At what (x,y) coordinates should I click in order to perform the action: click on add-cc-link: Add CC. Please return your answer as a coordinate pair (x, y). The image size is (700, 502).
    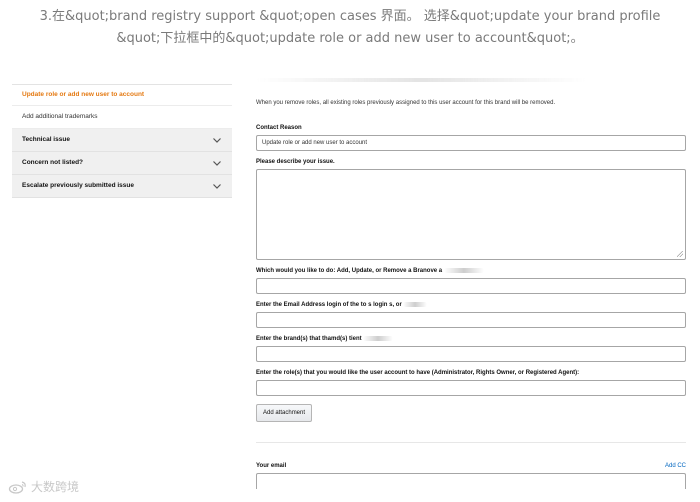
    Looking at the image, I should click on (675, 466).